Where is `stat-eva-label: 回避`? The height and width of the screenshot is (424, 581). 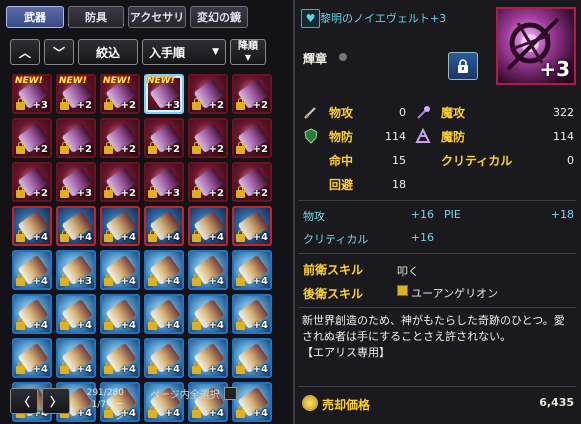
stat-eva-label: 回避 is located at coordinates (341, 185).